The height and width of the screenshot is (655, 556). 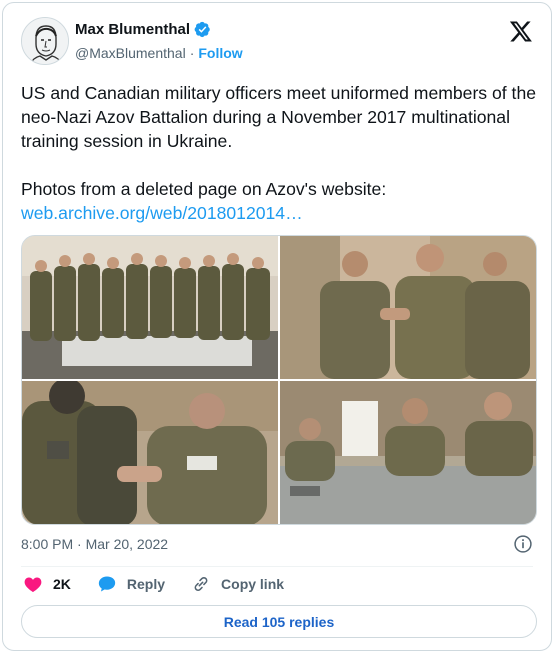 I want to click on copy-link-label: Copy link, so click(x=253, y=584).